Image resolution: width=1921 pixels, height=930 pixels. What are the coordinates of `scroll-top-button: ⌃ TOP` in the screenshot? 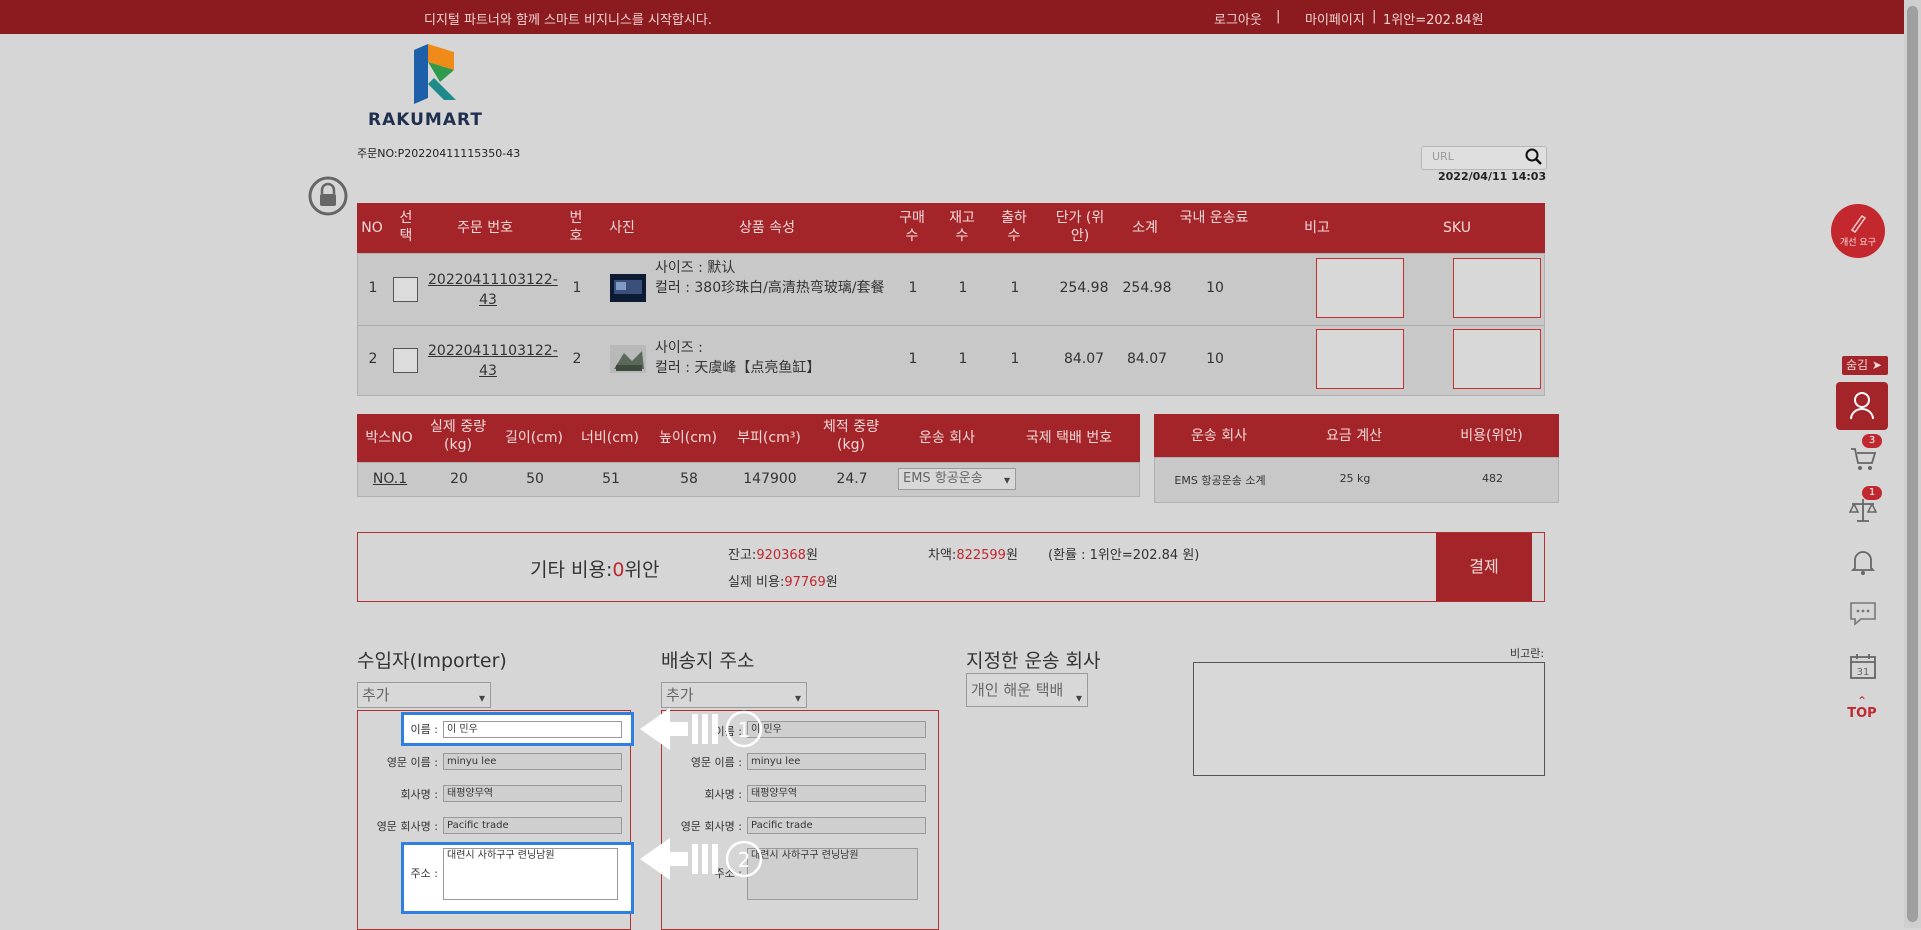 It's located at (1862, 707).